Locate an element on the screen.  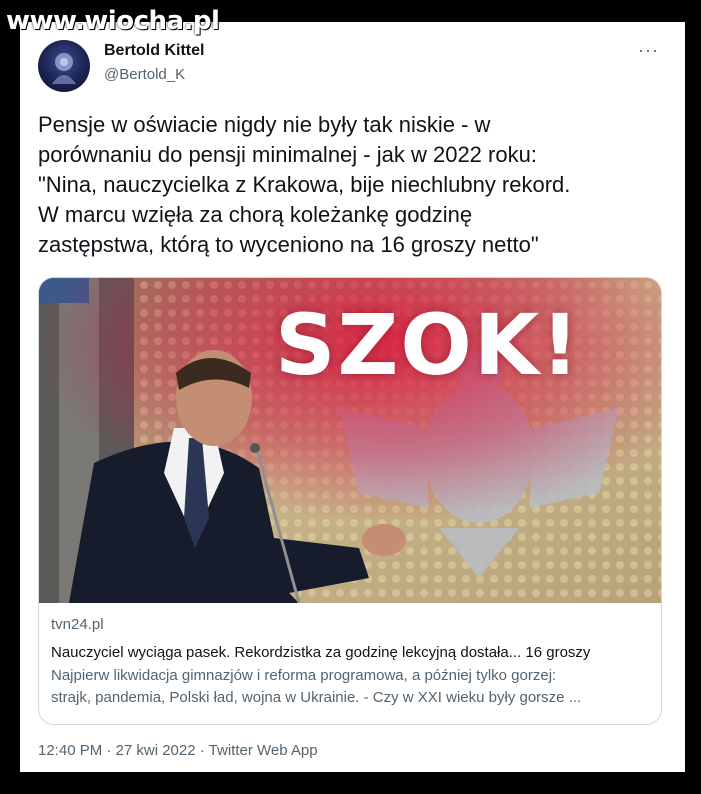
avatar-figure-icon is located at coordinates (64, 68).